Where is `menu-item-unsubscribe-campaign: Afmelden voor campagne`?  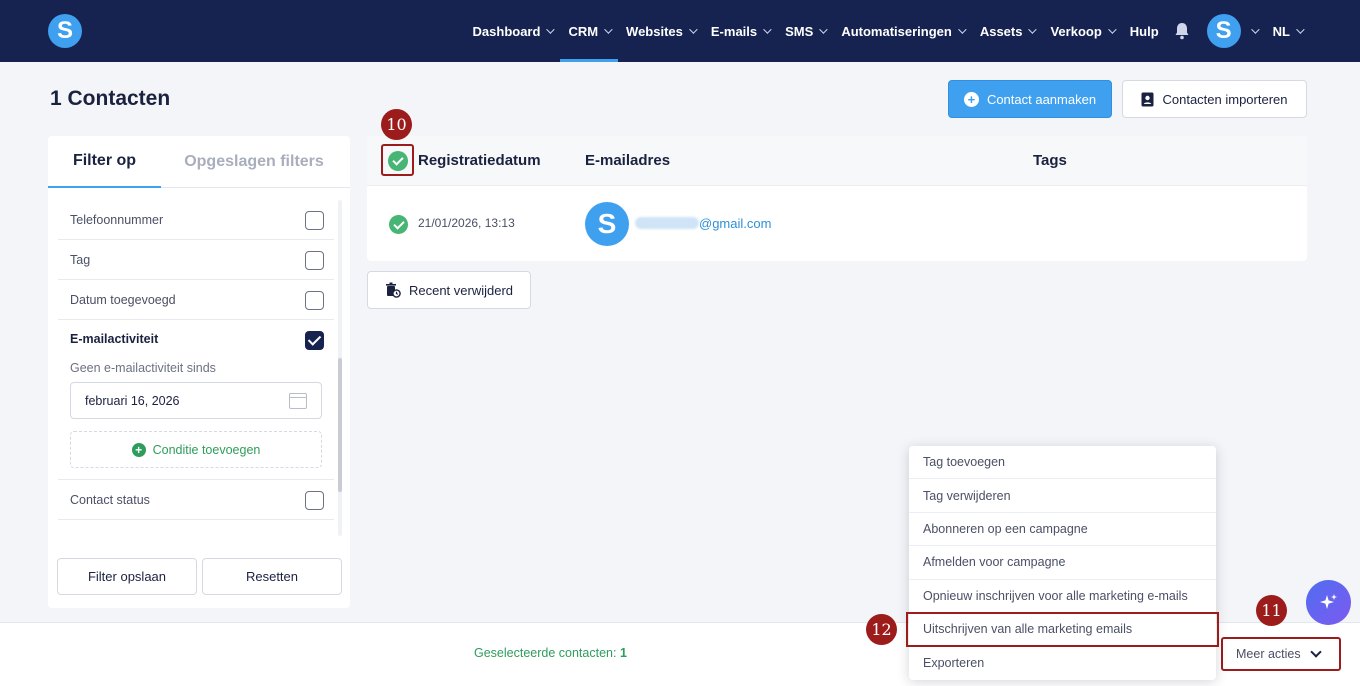
menu-item-unsubscribe-campaign: Afmelden voor campagne is located at coordinates (1062, 563).